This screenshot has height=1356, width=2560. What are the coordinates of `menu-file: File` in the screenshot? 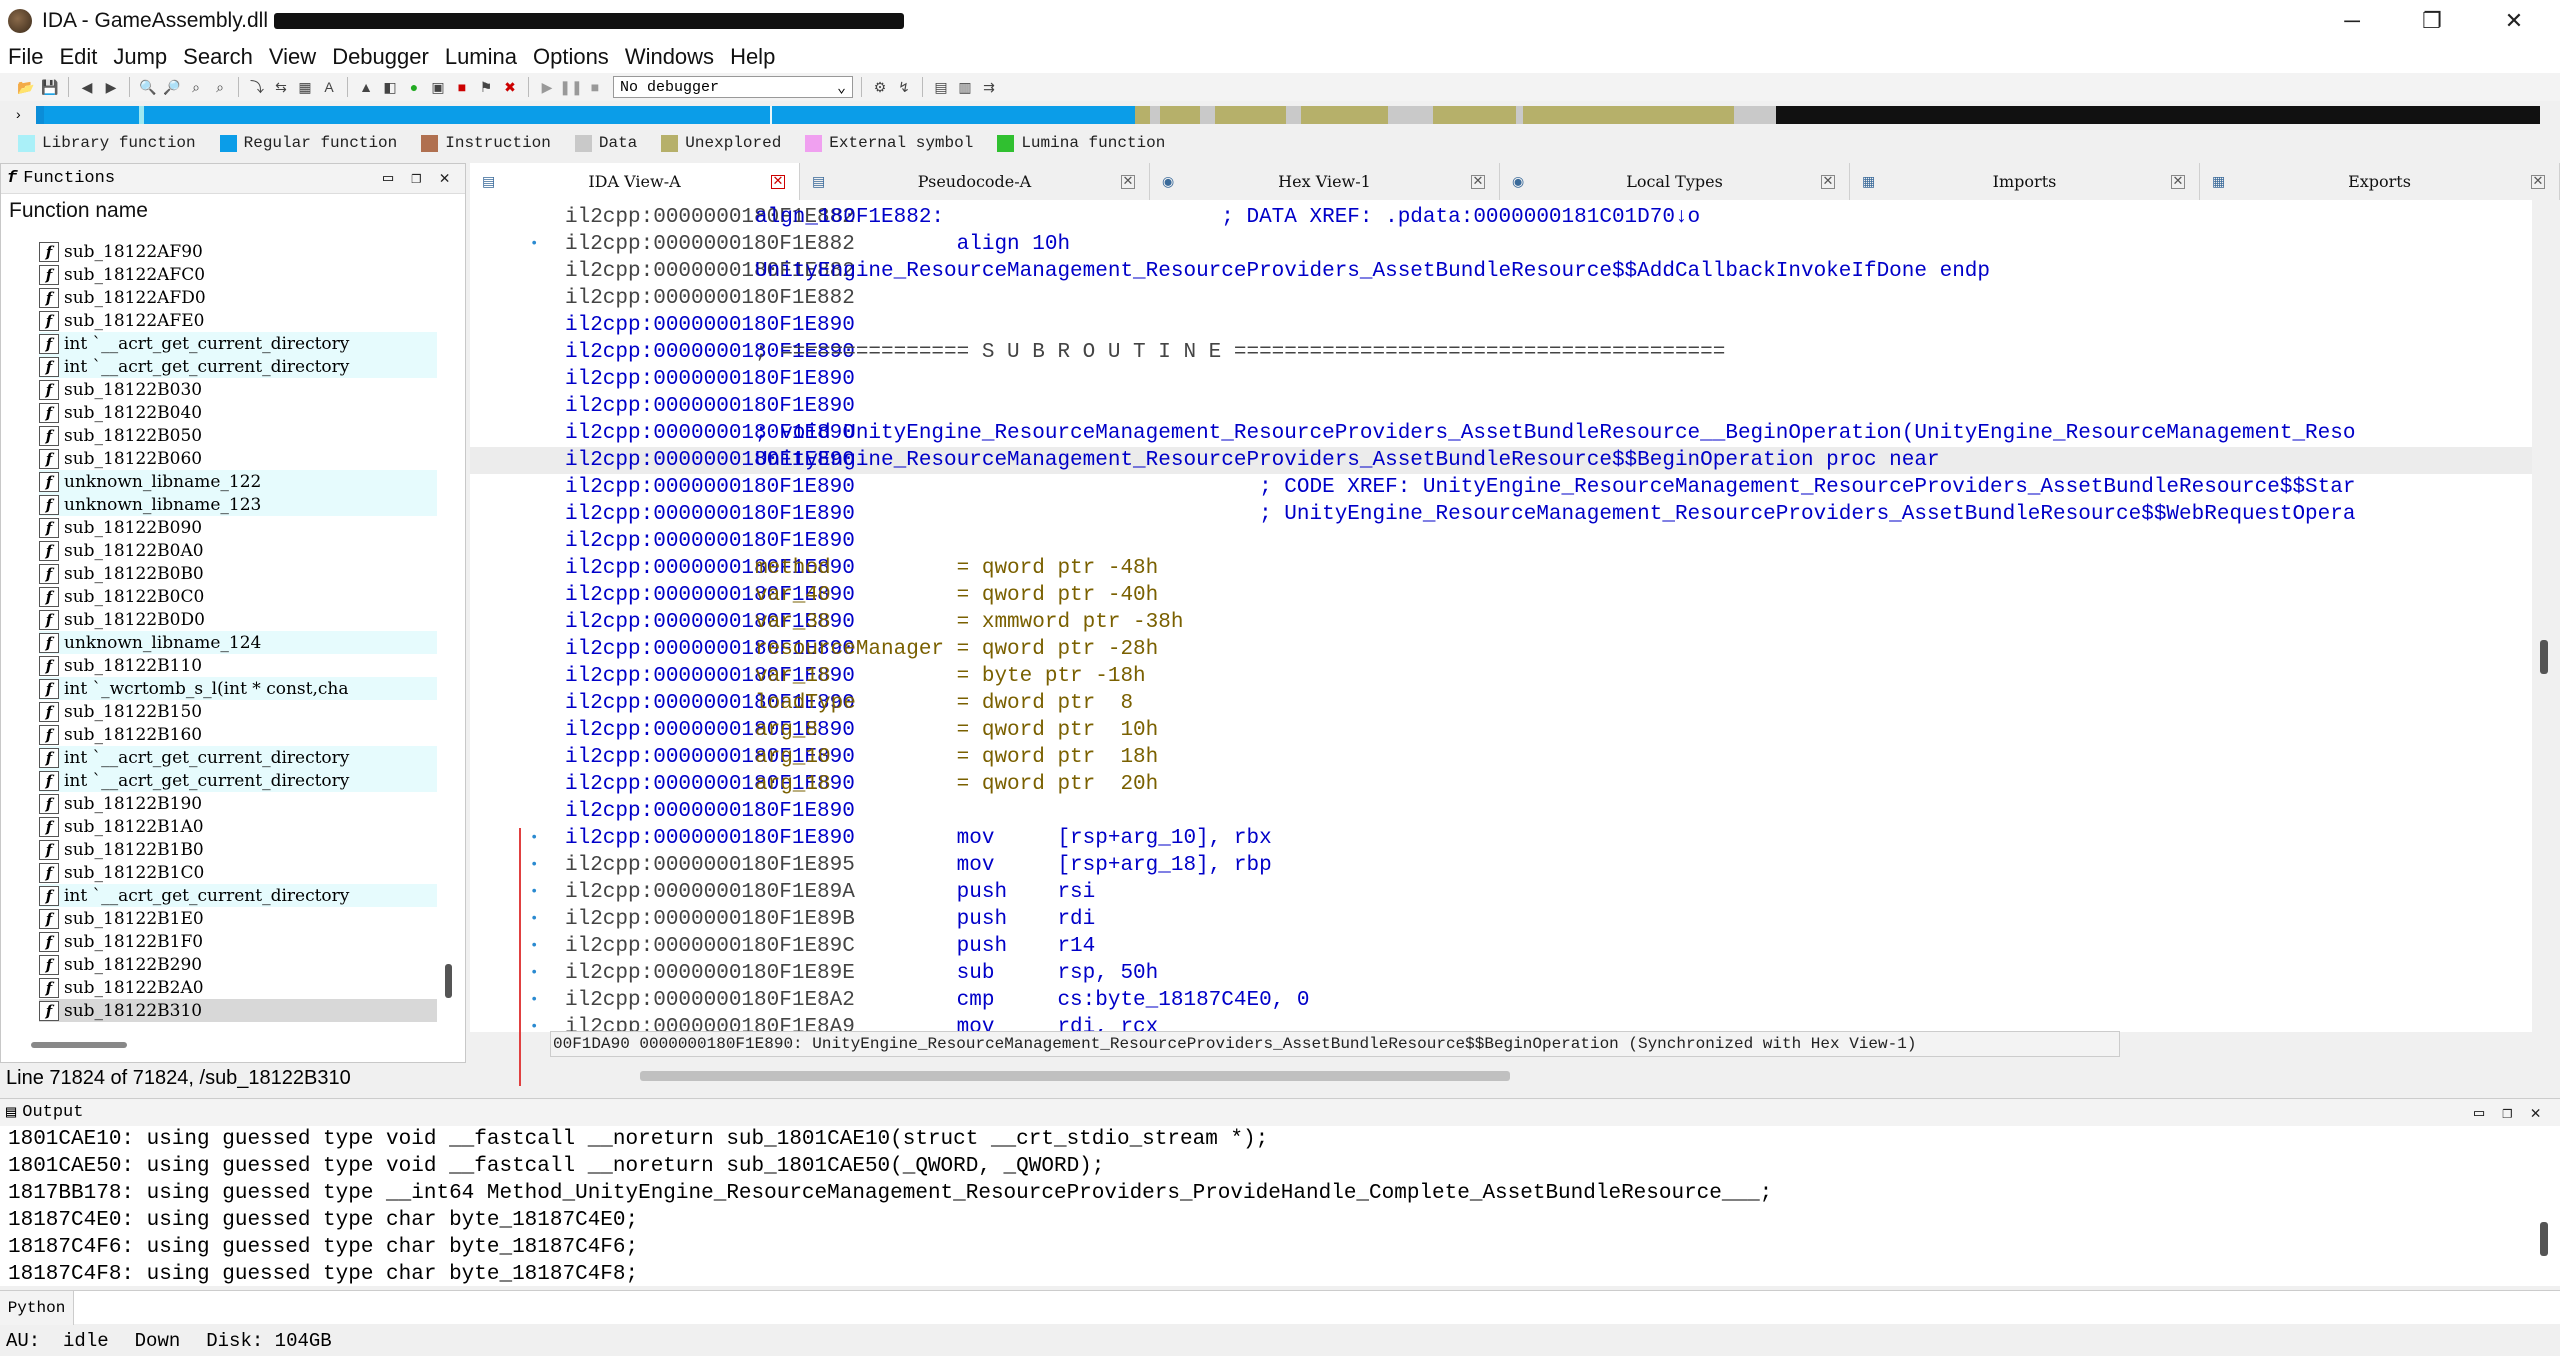 It's located at (25, 57).